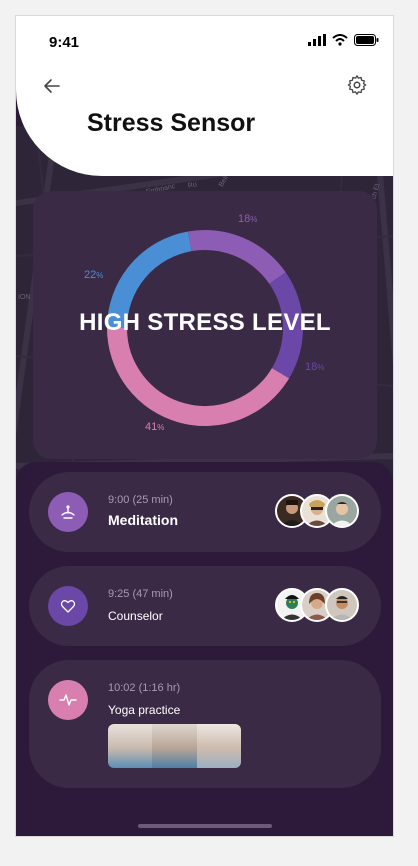 The image size is (418, 866). What do you see at coordinates (135, 616) in the screenshot?
I see `activity-name: Counselor` at bounding box center [135, 616].